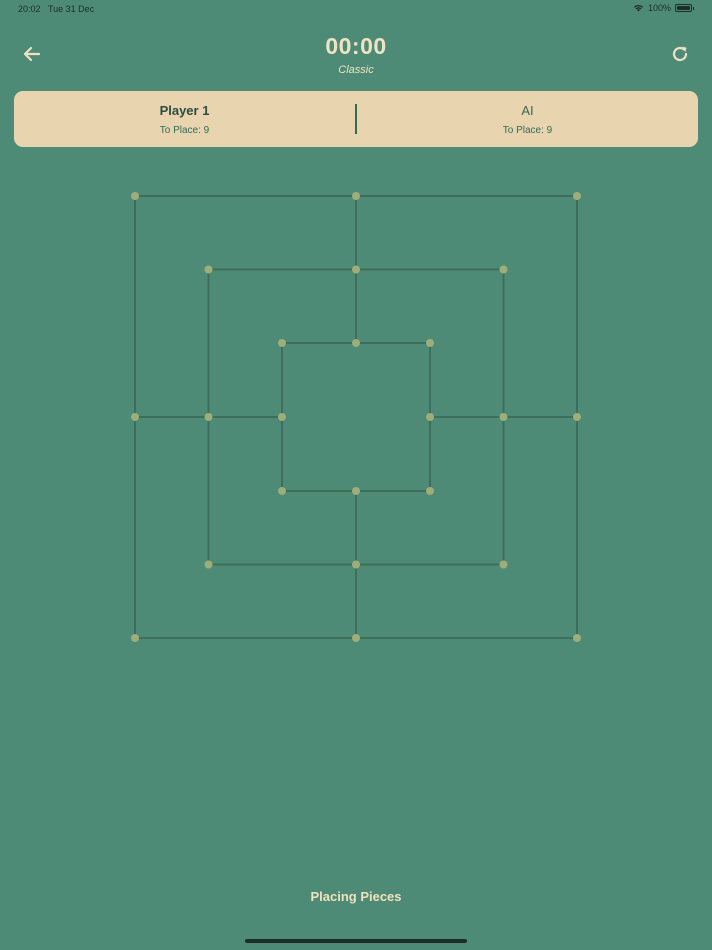 The height and width of the screenshot is (950, 712). What do you see at coordinates (356, 564) in the screenshot?
I see `board-point-r1-p5` at bounding box center [356, 564].